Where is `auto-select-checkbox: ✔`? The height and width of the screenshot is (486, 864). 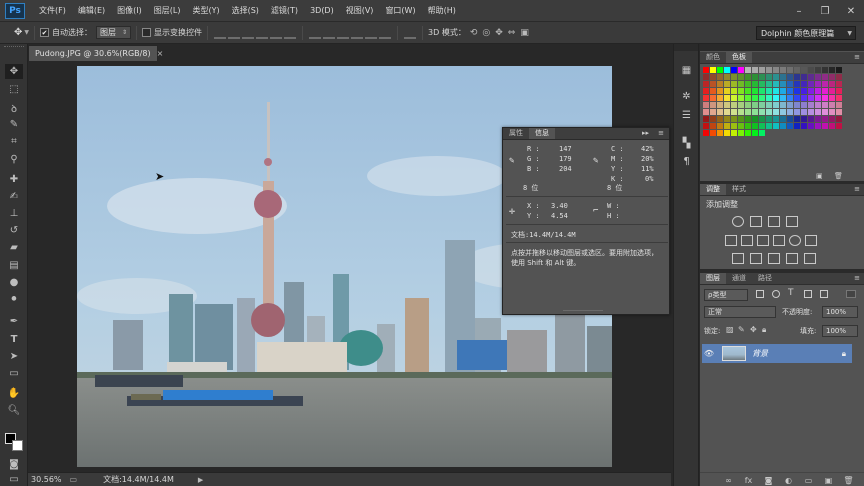 auto-select-checkbox: ✔ is located at coordinates (45, 32).